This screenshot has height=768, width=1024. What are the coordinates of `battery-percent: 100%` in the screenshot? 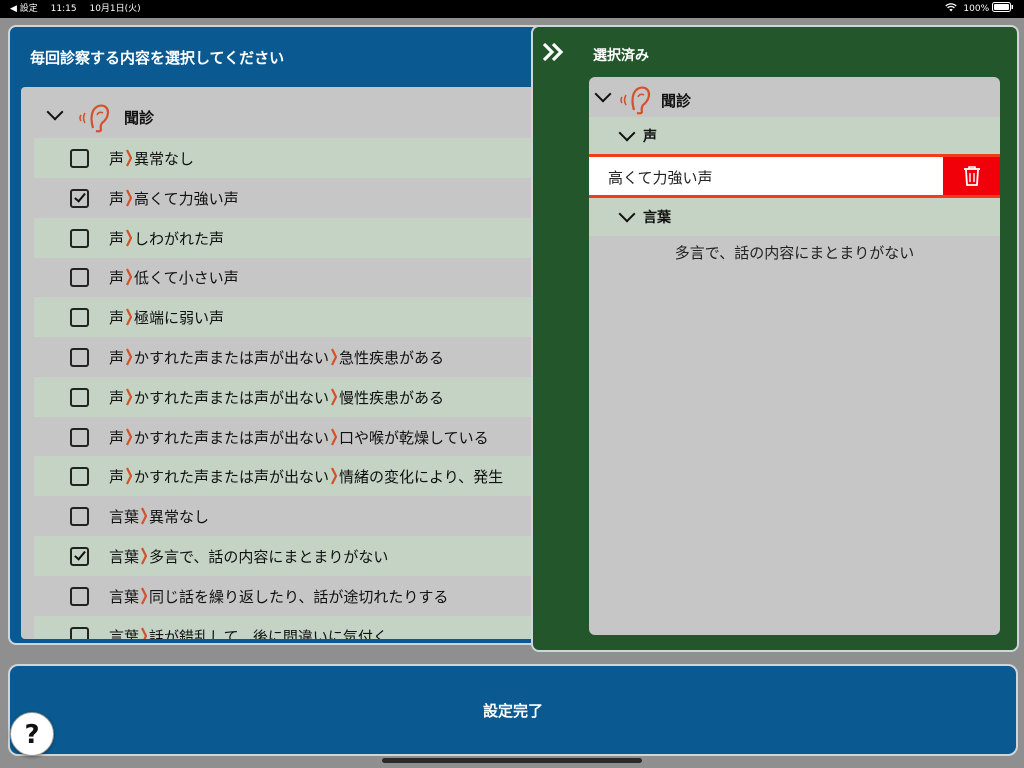 It's located at (976, 9).